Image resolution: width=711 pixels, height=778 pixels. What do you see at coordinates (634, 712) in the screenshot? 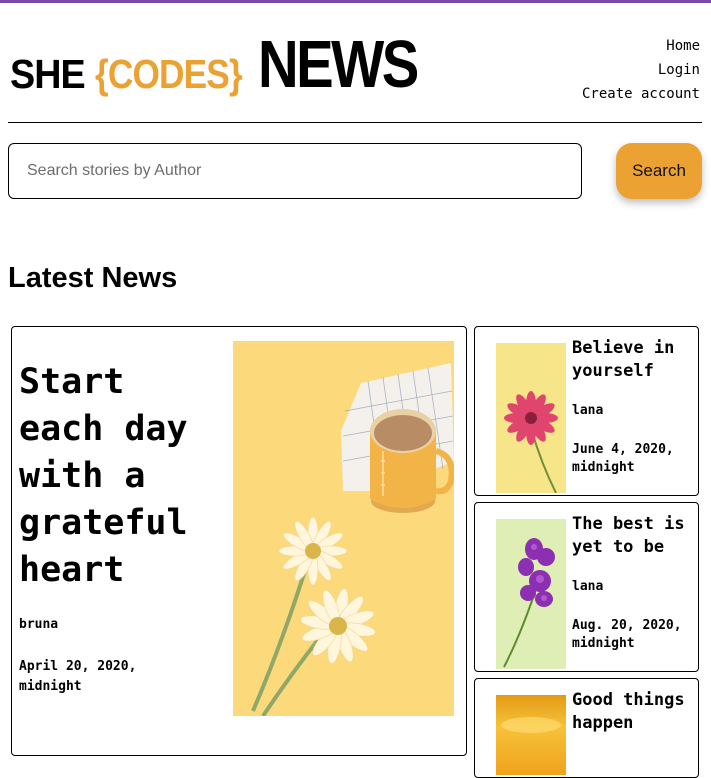
I see `story-title: Good things happen` at bounding box center [634, 712].